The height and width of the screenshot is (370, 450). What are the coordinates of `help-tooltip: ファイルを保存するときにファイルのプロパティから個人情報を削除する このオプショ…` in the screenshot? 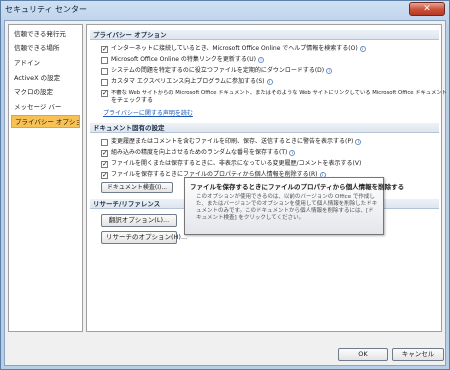 It's located at (294, 206).